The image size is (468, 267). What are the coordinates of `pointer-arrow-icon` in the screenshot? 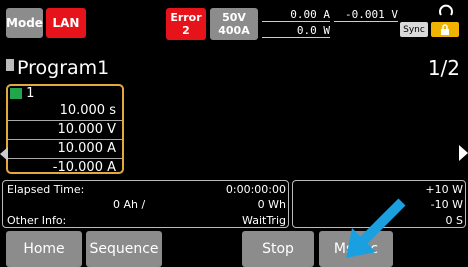 It's located at (376, 228).